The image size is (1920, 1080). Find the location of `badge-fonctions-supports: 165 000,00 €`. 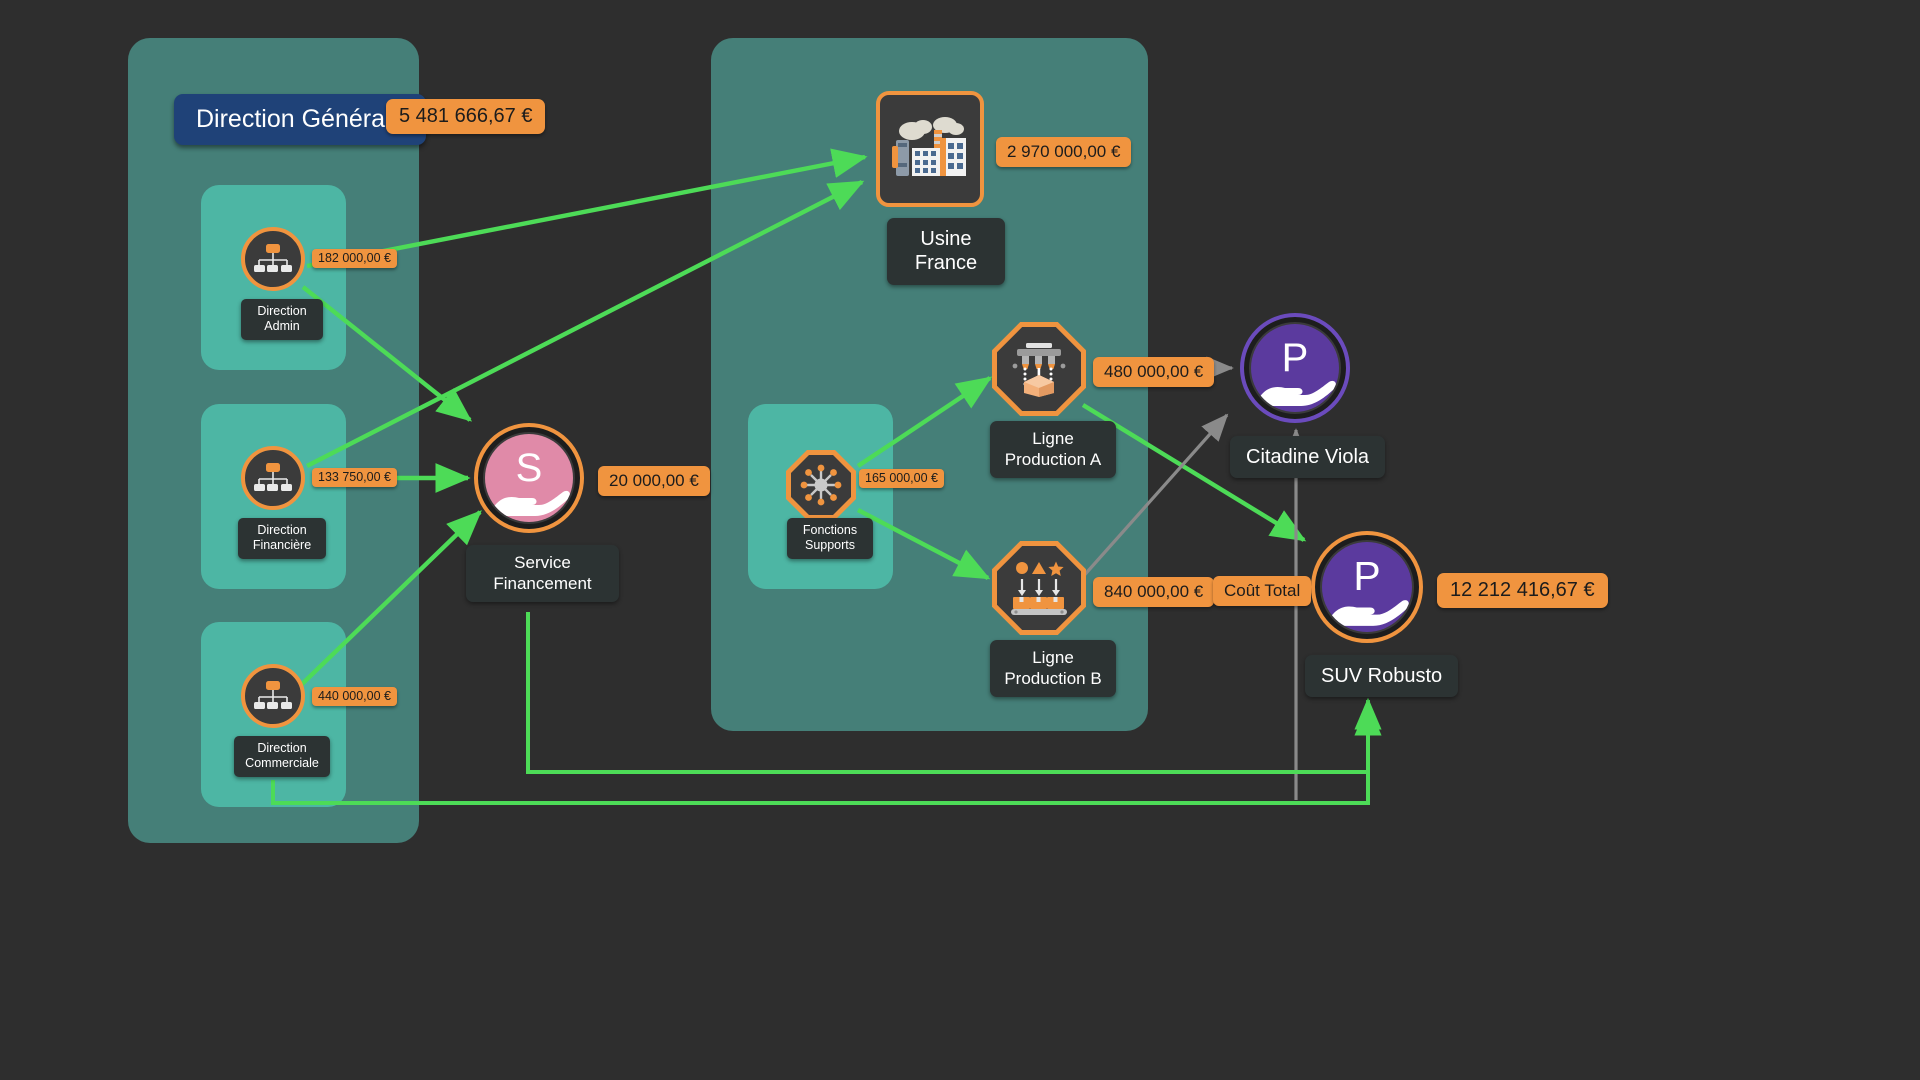

badge-fonctions-supports: 165 000,00 € is located at coordinates (901, 479).